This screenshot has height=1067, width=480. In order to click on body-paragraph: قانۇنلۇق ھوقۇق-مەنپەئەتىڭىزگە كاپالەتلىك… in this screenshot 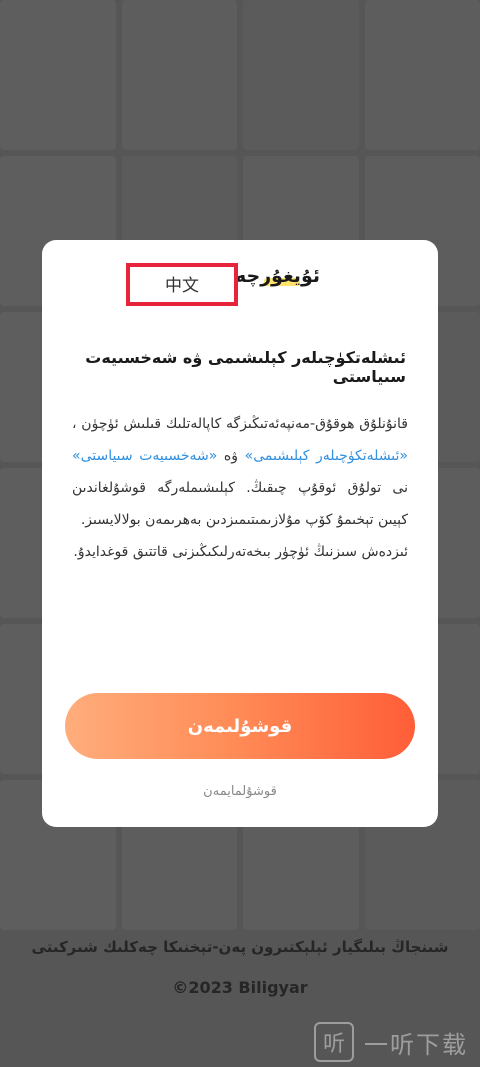, I will do `click(240, 472)`.